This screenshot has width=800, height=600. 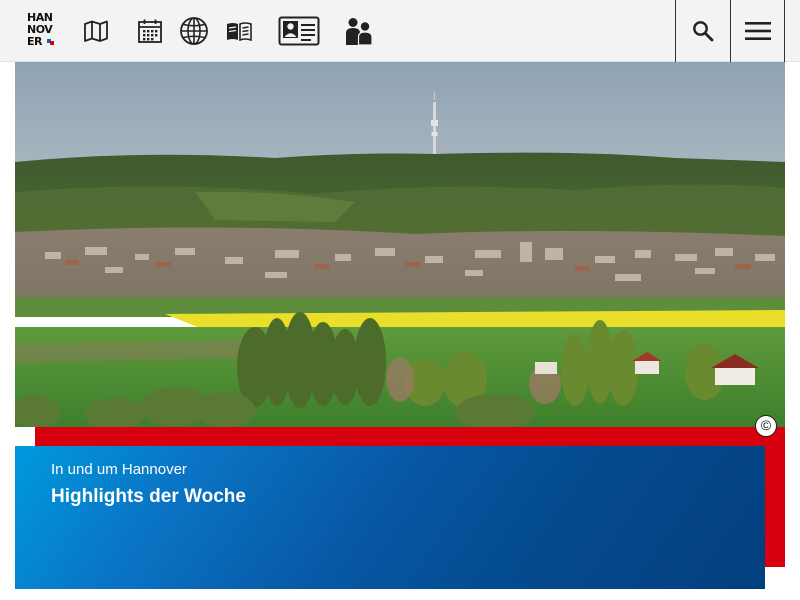 I want to click on logo-mark-icon, so click(x=50, y=42).